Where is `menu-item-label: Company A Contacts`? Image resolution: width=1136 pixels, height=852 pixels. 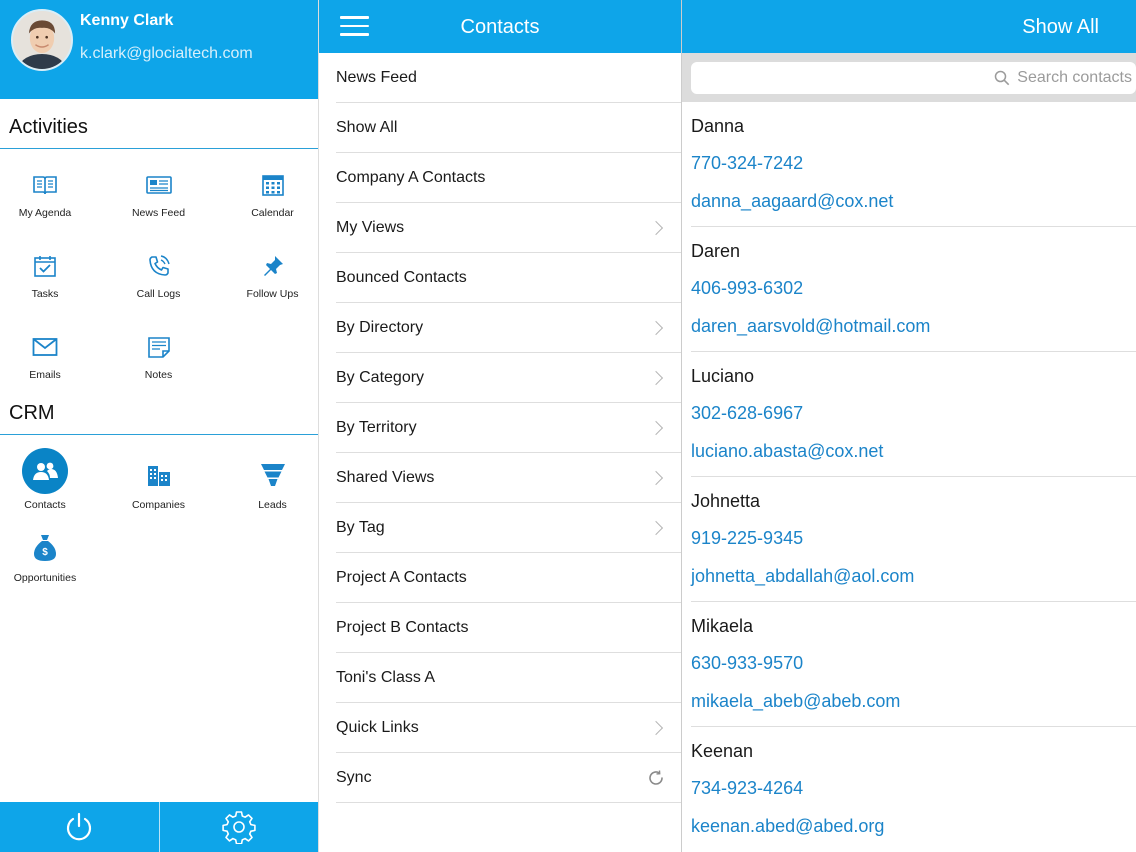
menu-item-label: Company A Contacts is located at coordinates (411, 177).